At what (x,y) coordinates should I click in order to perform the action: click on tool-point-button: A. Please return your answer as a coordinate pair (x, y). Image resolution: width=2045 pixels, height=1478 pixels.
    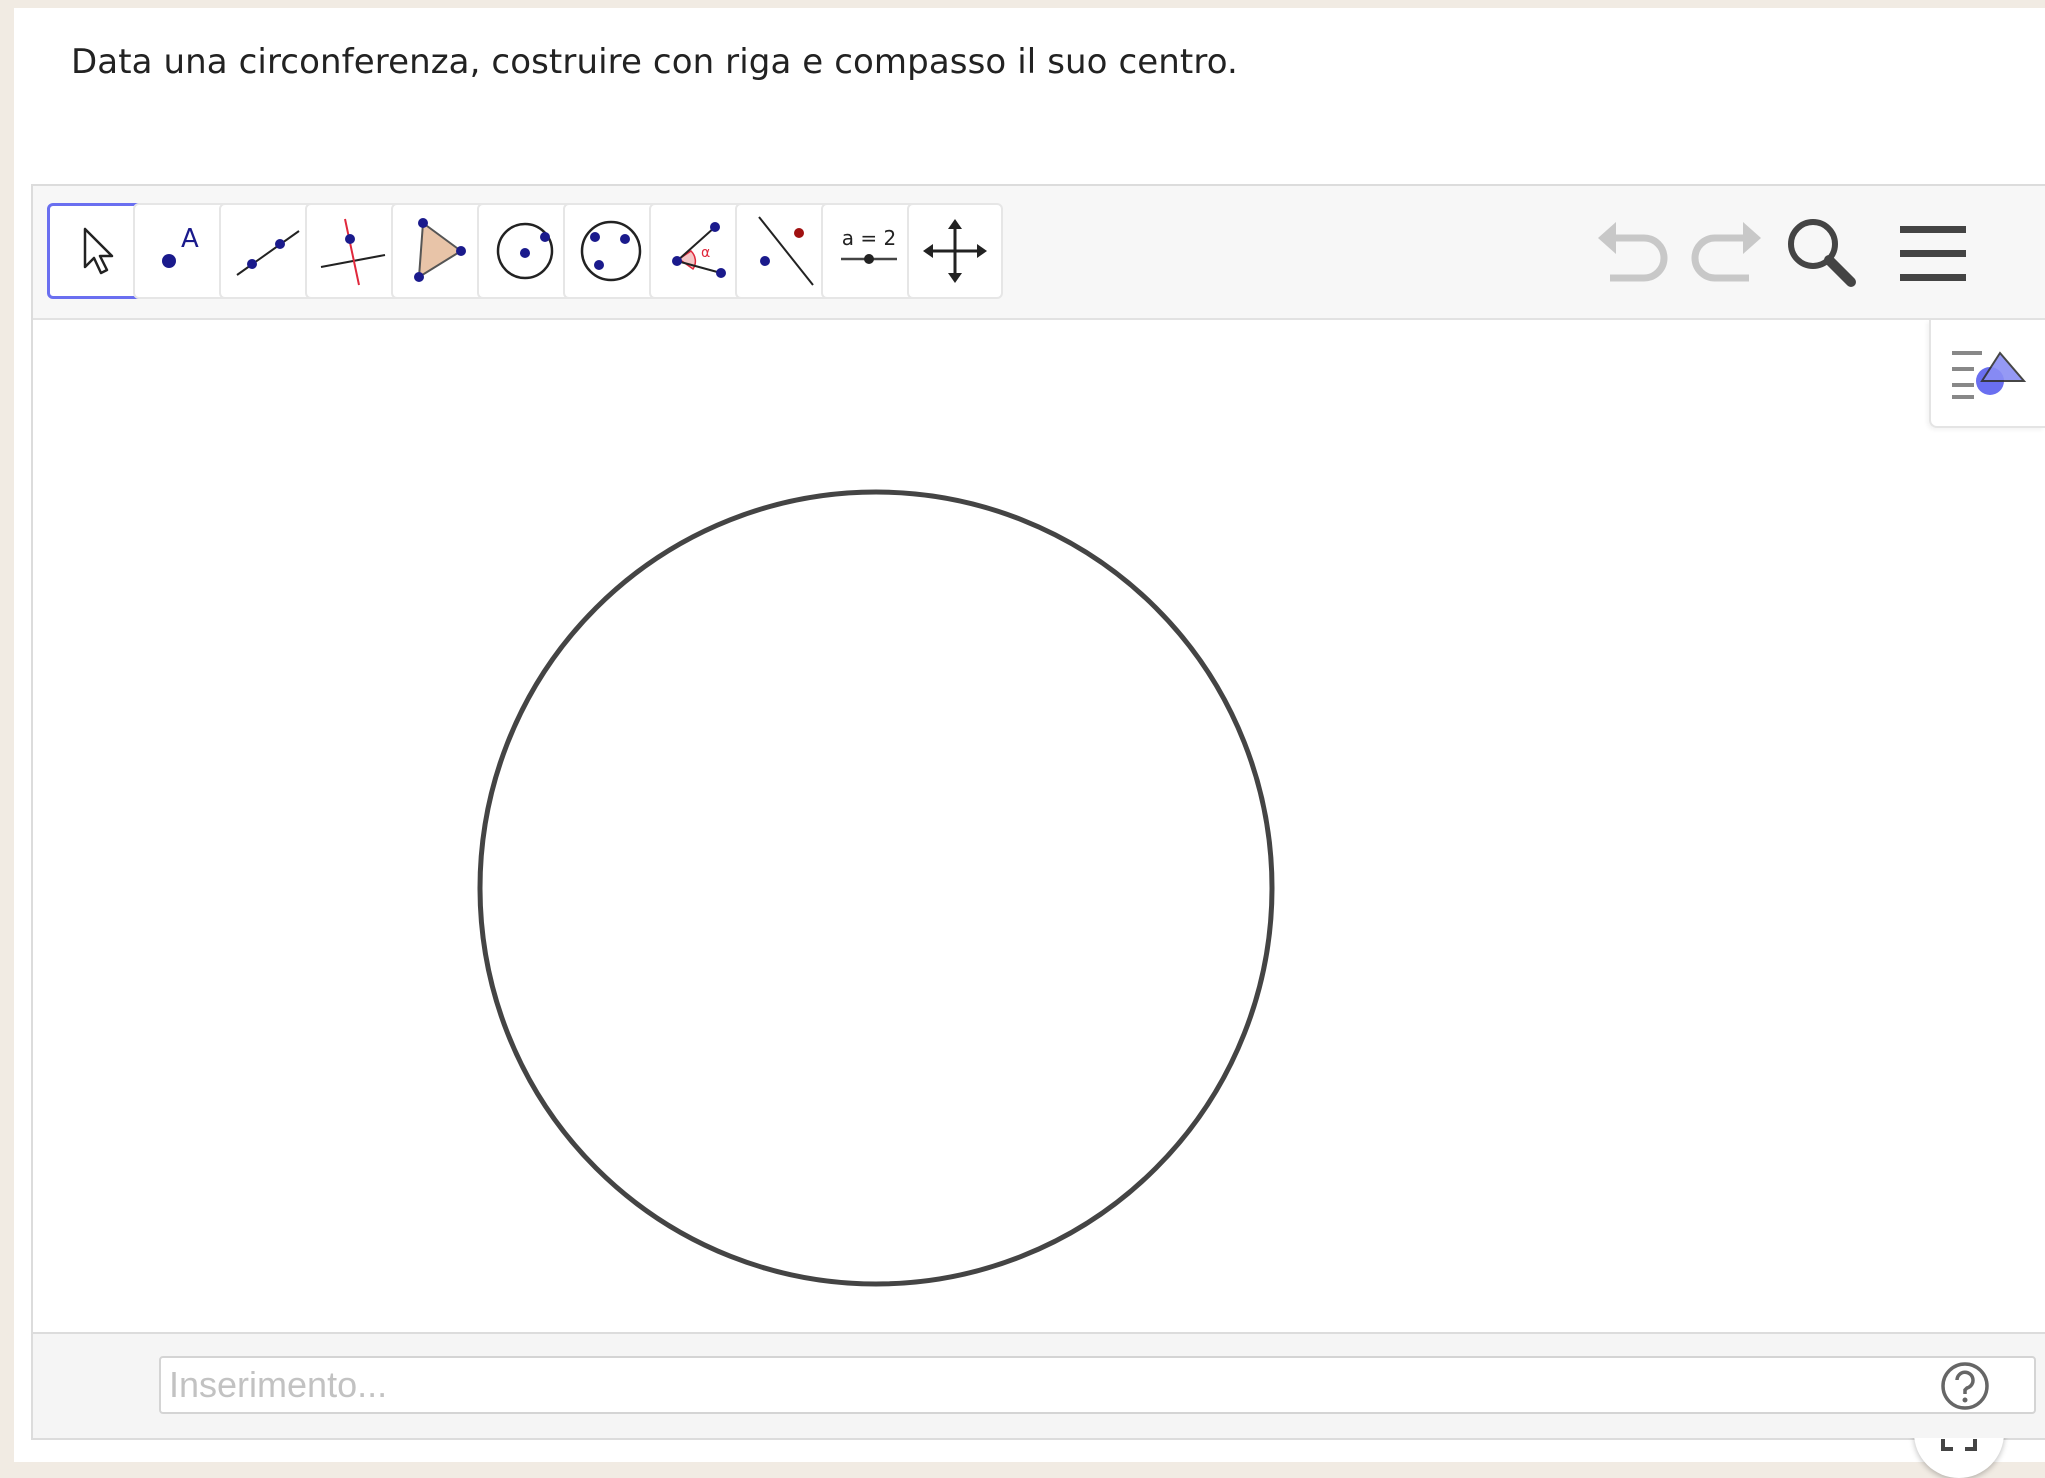
    Looking at the image, I should click on (181, 251).